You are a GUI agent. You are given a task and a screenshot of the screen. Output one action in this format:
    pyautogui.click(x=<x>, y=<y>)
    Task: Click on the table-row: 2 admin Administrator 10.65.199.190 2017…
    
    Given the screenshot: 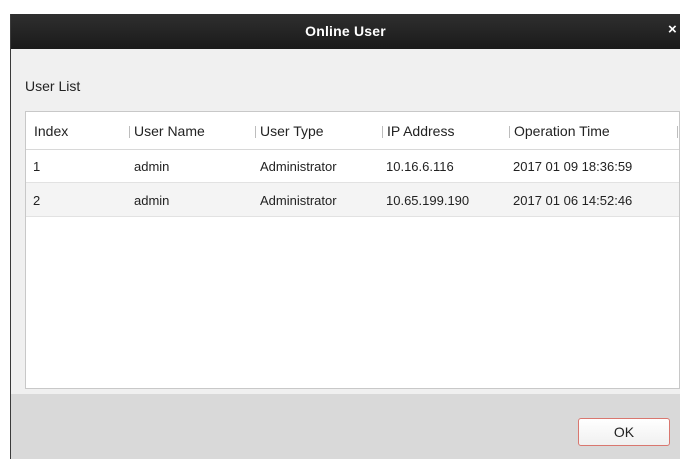 What is the action you would take?
    pyautogui.click(x=352, y=200)
    